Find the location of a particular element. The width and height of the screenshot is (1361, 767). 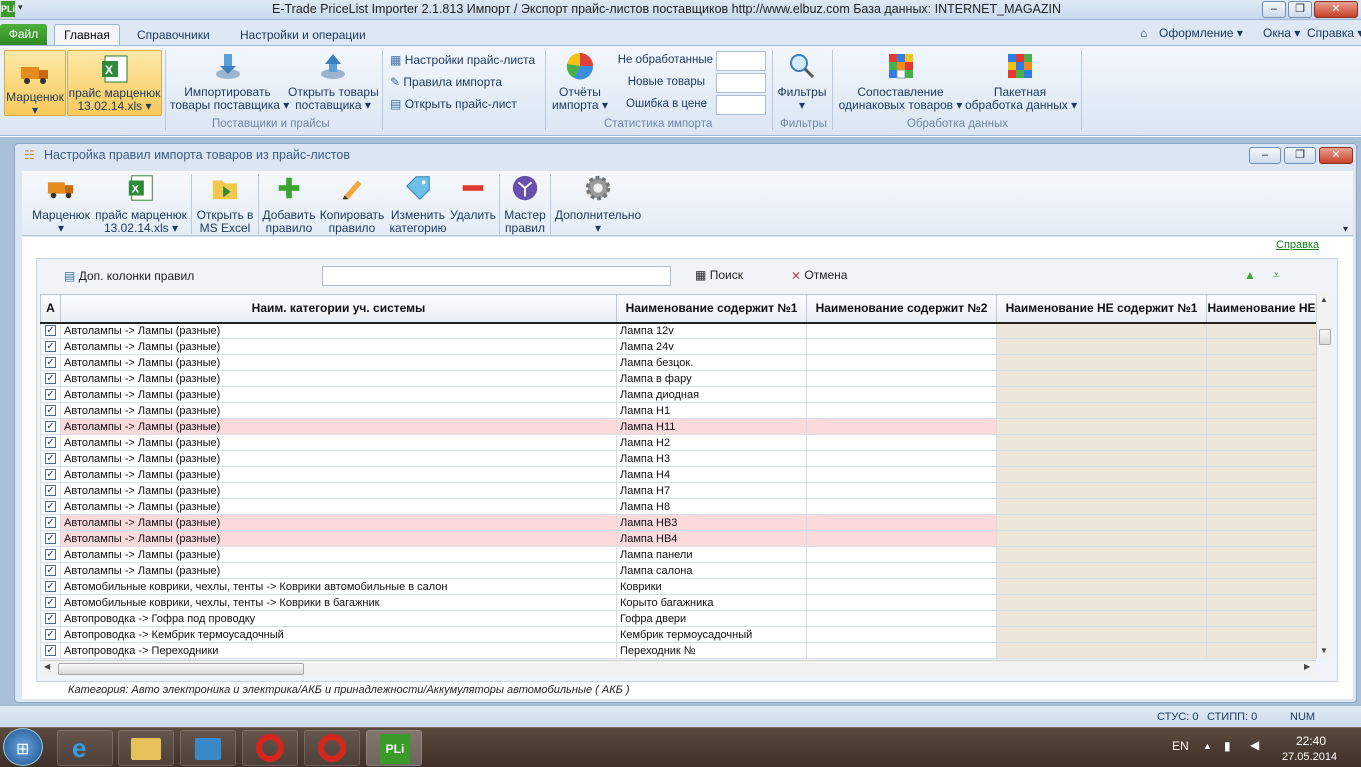

chevron-up-icon: ⌂ is located at coordinates (1143, 33).